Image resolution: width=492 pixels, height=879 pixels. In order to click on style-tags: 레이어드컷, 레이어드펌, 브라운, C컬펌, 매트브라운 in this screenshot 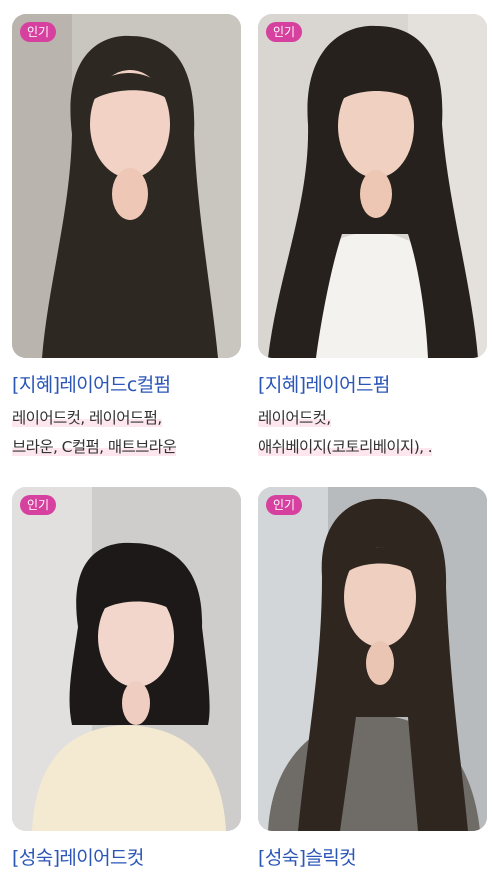, I will do `click(126, 433)`.